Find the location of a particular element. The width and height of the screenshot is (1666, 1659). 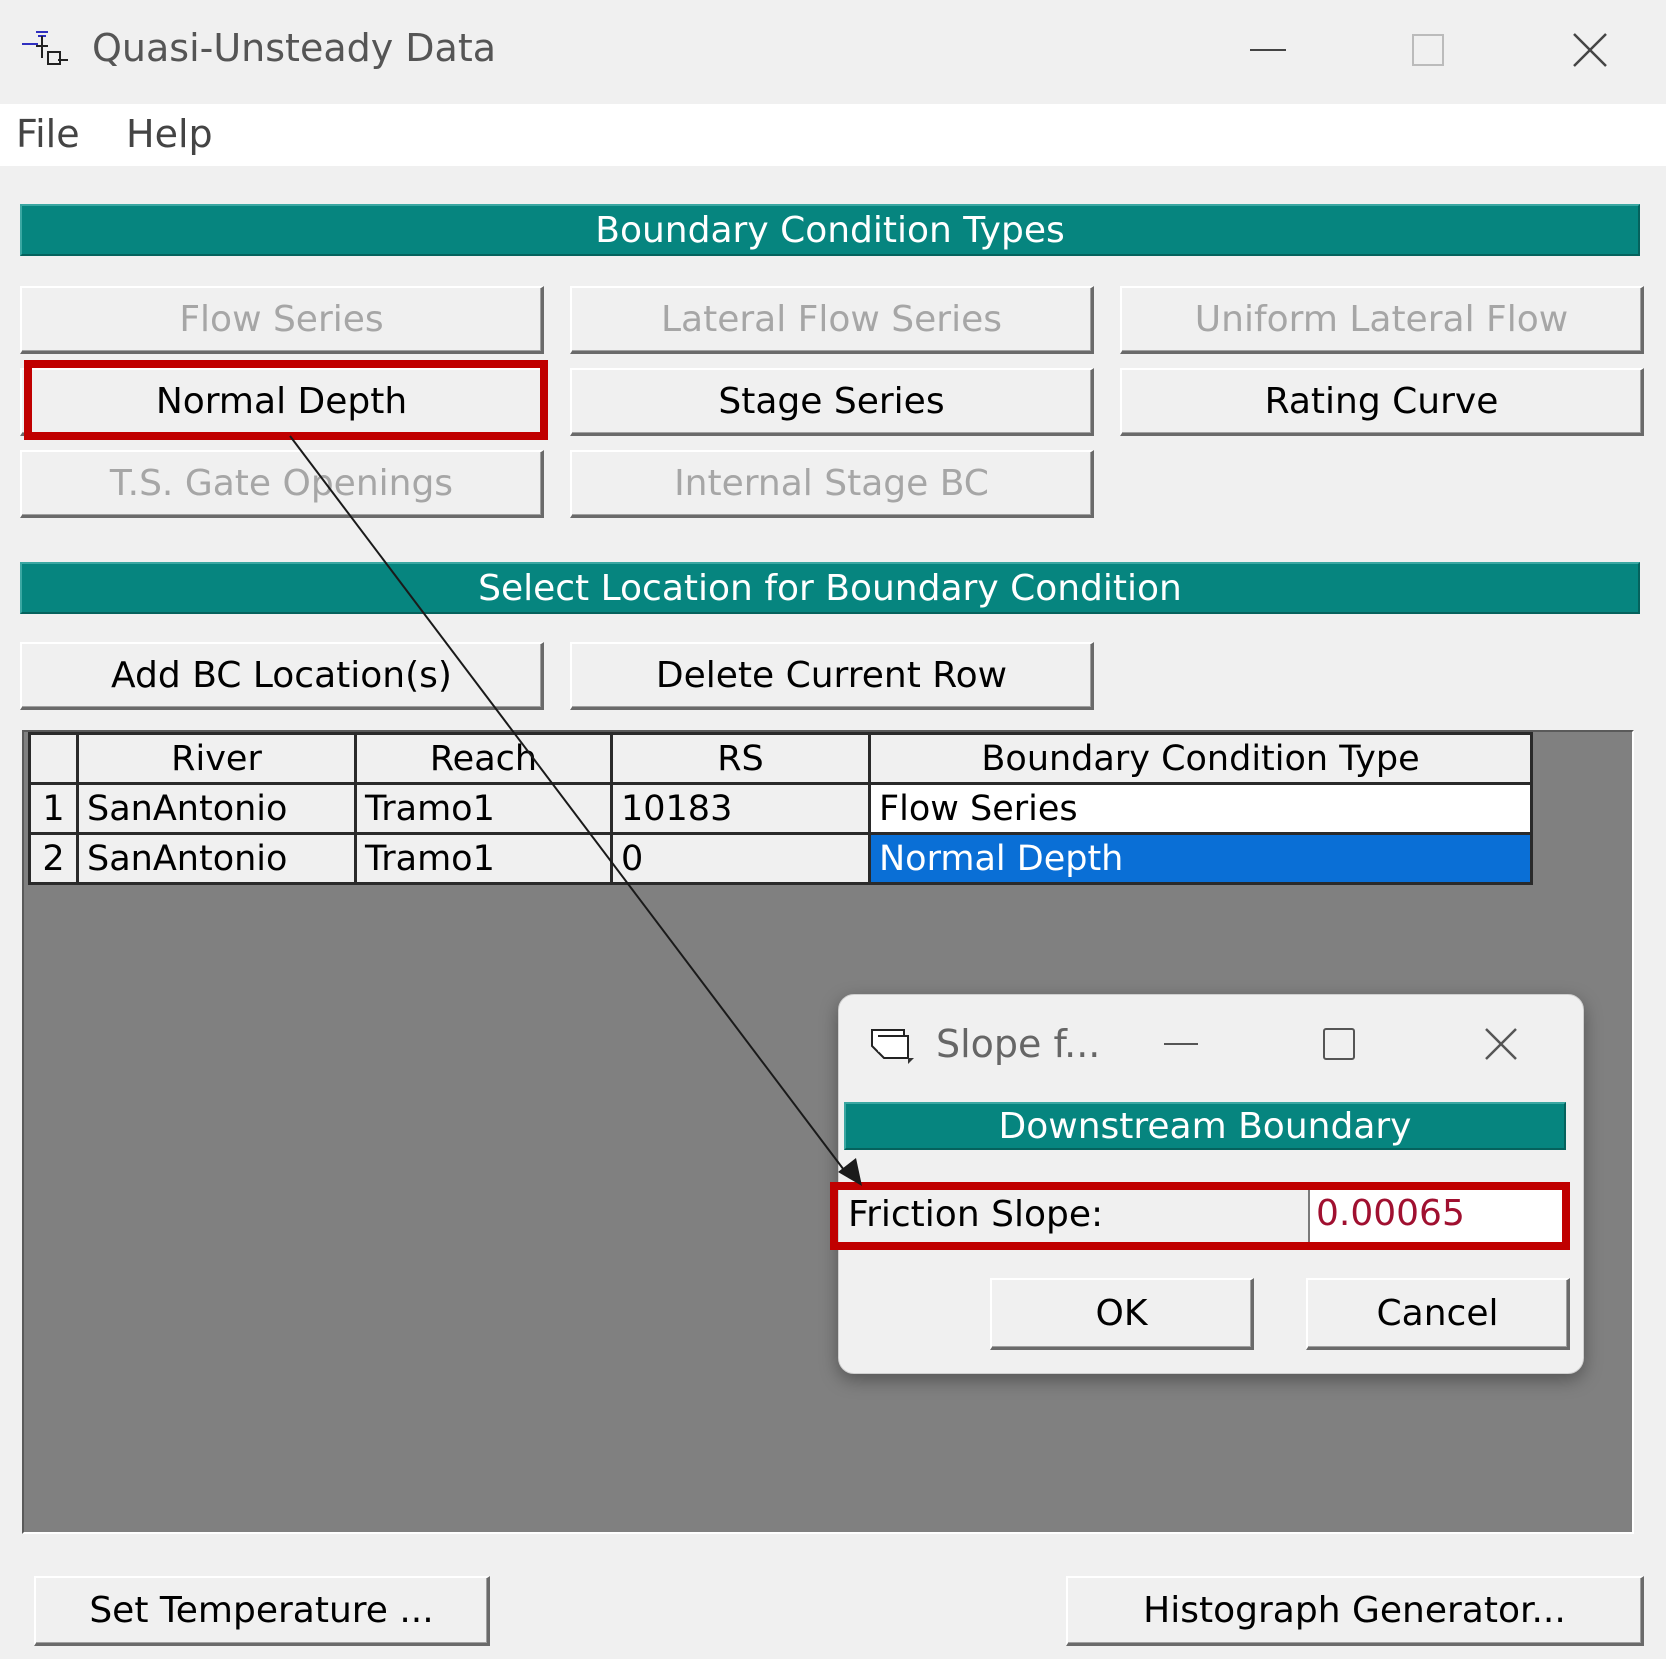

row-number: 2 is located at coordinates (53, 858).